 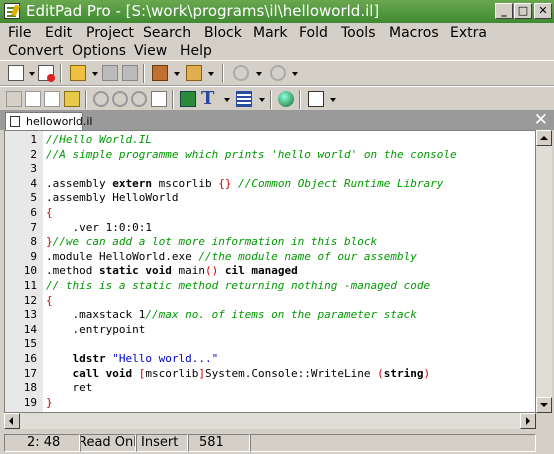 What do you see at coordinates (12, 421) in the screenshot?
I see `scroll-left-button` at bounding box center [12, 421].